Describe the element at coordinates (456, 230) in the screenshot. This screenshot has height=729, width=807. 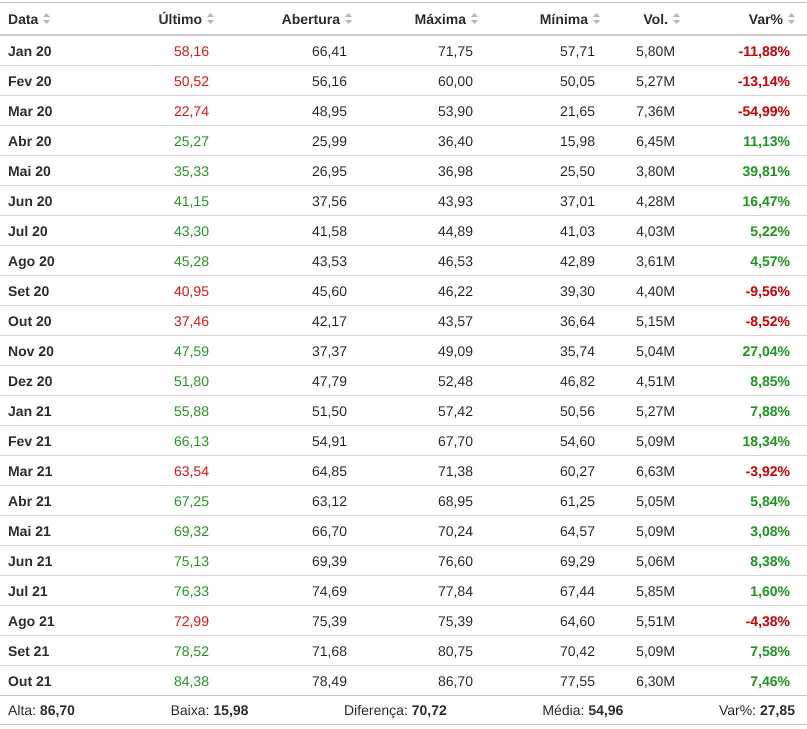
I see `table-cell-text: 44,89` at that location.